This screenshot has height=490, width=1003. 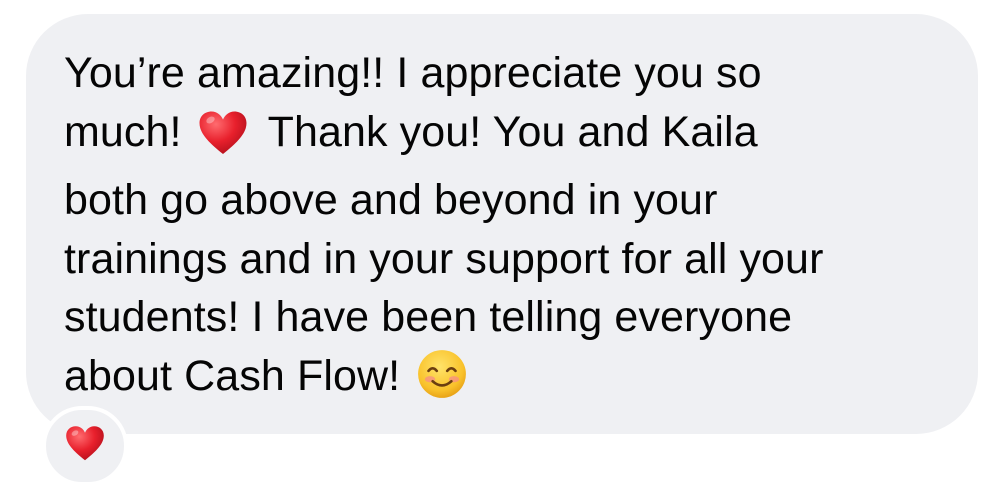 What do you see at coordinates (232, 375) in the screenshot?
I see `message-fragment: about Cash Flow!` at bounding box center [232, 375].